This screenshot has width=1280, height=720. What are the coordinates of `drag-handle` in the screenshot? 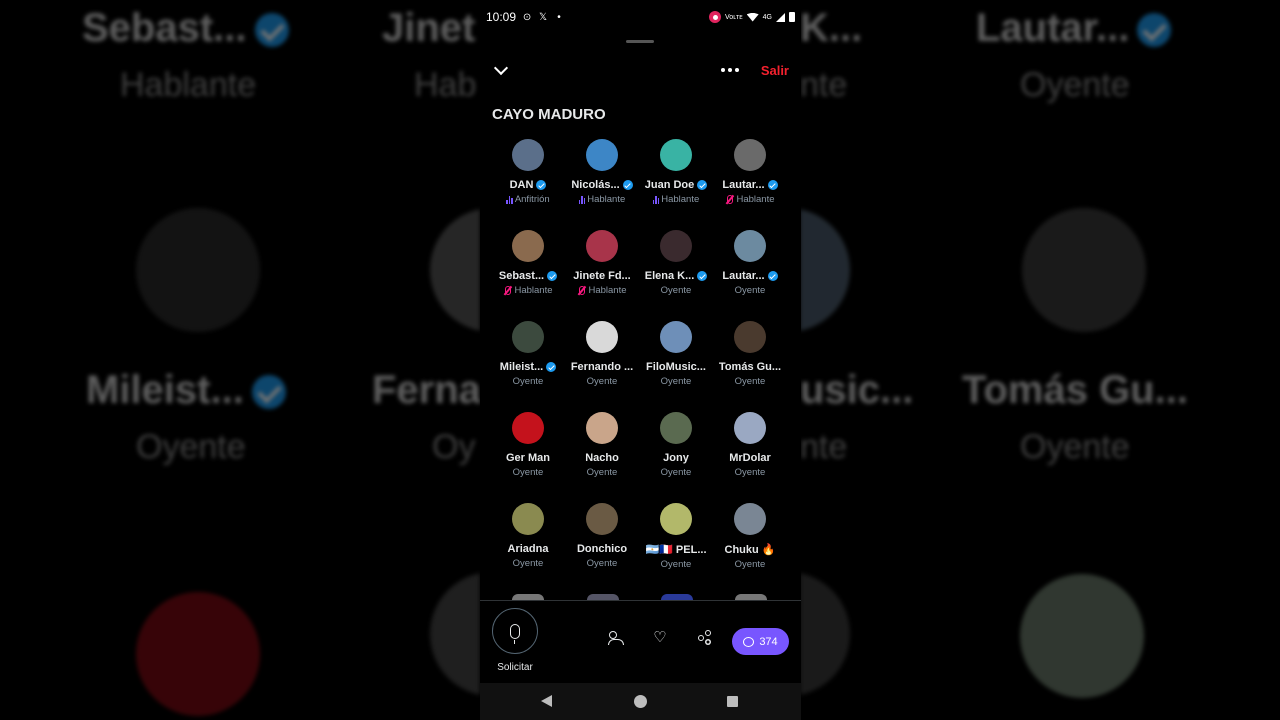 It's located at (640, 41).